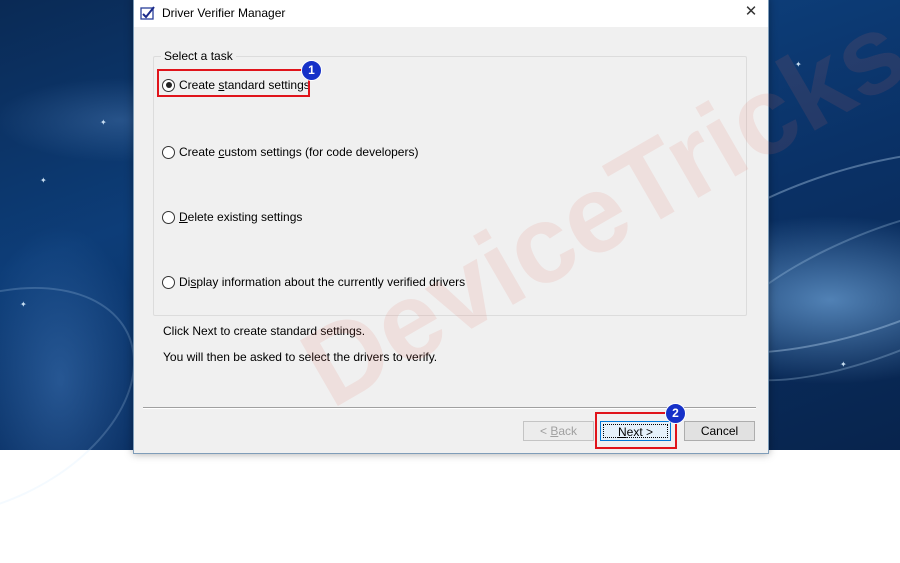 The width and height of the screenshot is (900, 563). What do you see at coordinates (147, 13) in the screenshot?
I see `checklist-app-icon` at bounding box center [147, 13].